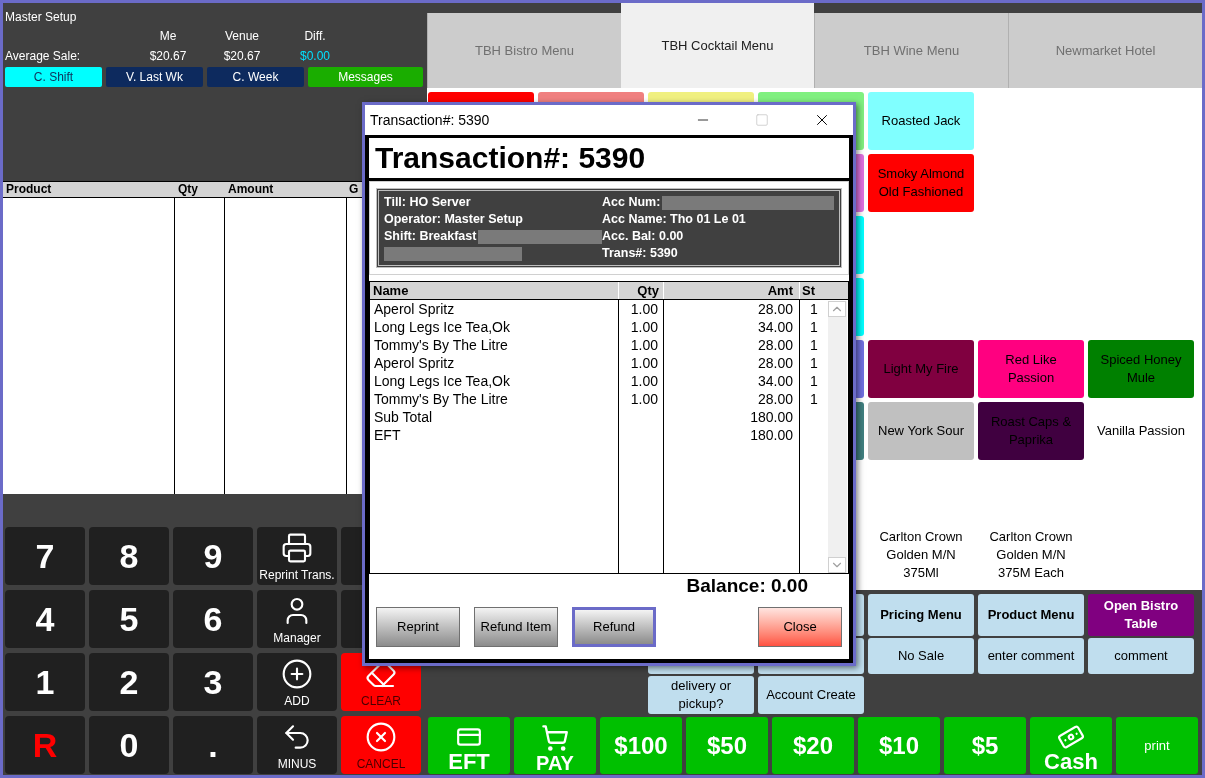 The height and width of the screenshot is (778, 1205). What do you see at coordinates (45, 745) in the screenshot?
I see `keypad-key: R` at bounding box center [45, 745].